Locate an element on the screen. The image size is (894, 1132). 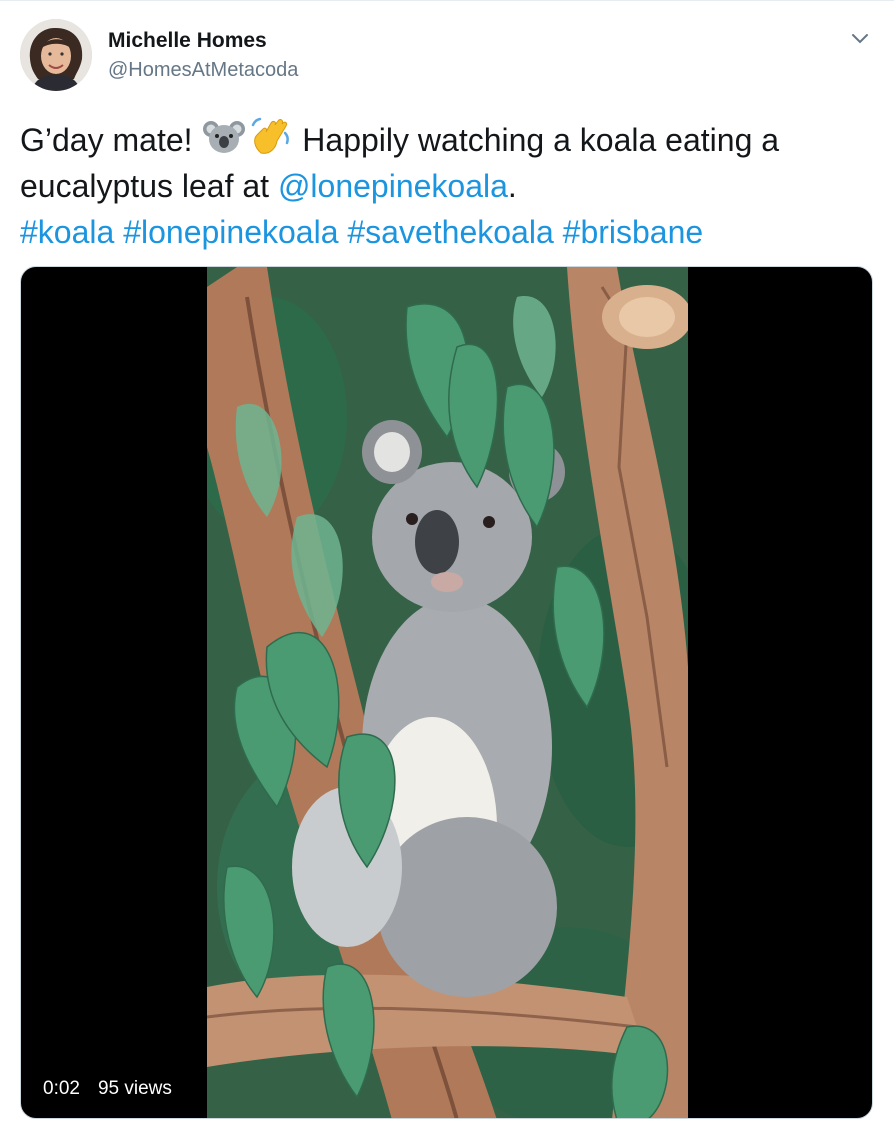
hashtag-link: #savethekoala is located at coordinates (450, 232).